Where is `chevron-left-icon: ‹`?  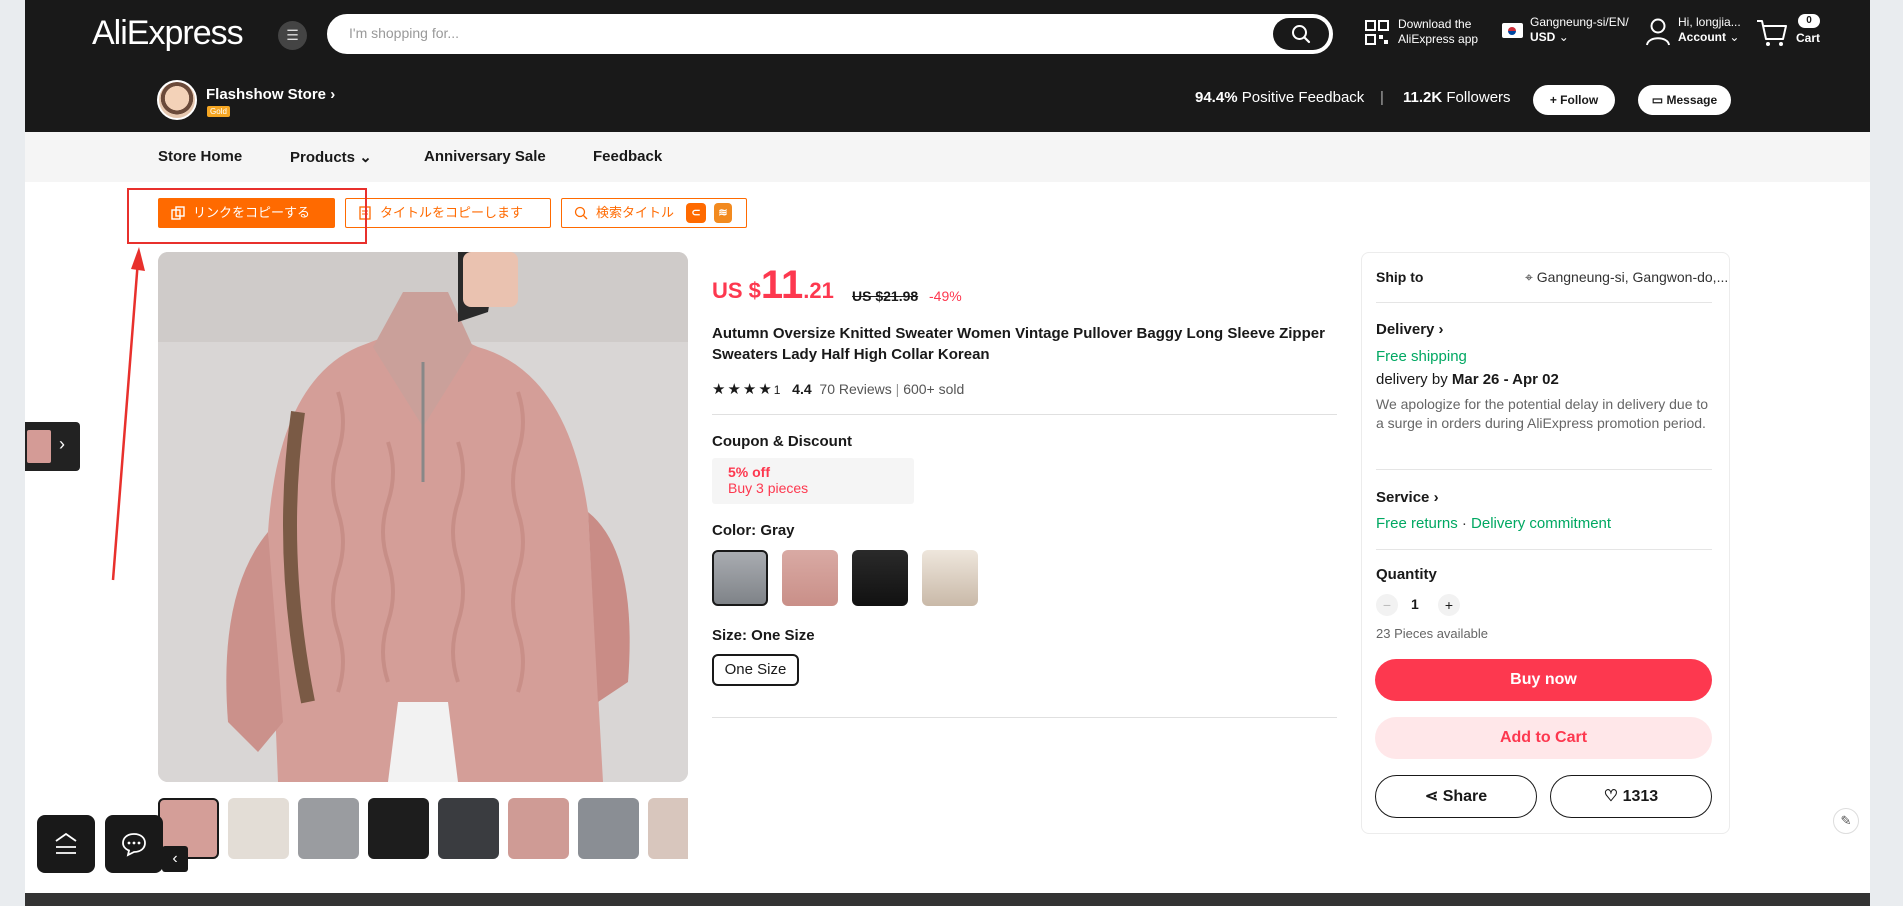 chevron-left-icon: ‹ is located at coordinates (175, 859).